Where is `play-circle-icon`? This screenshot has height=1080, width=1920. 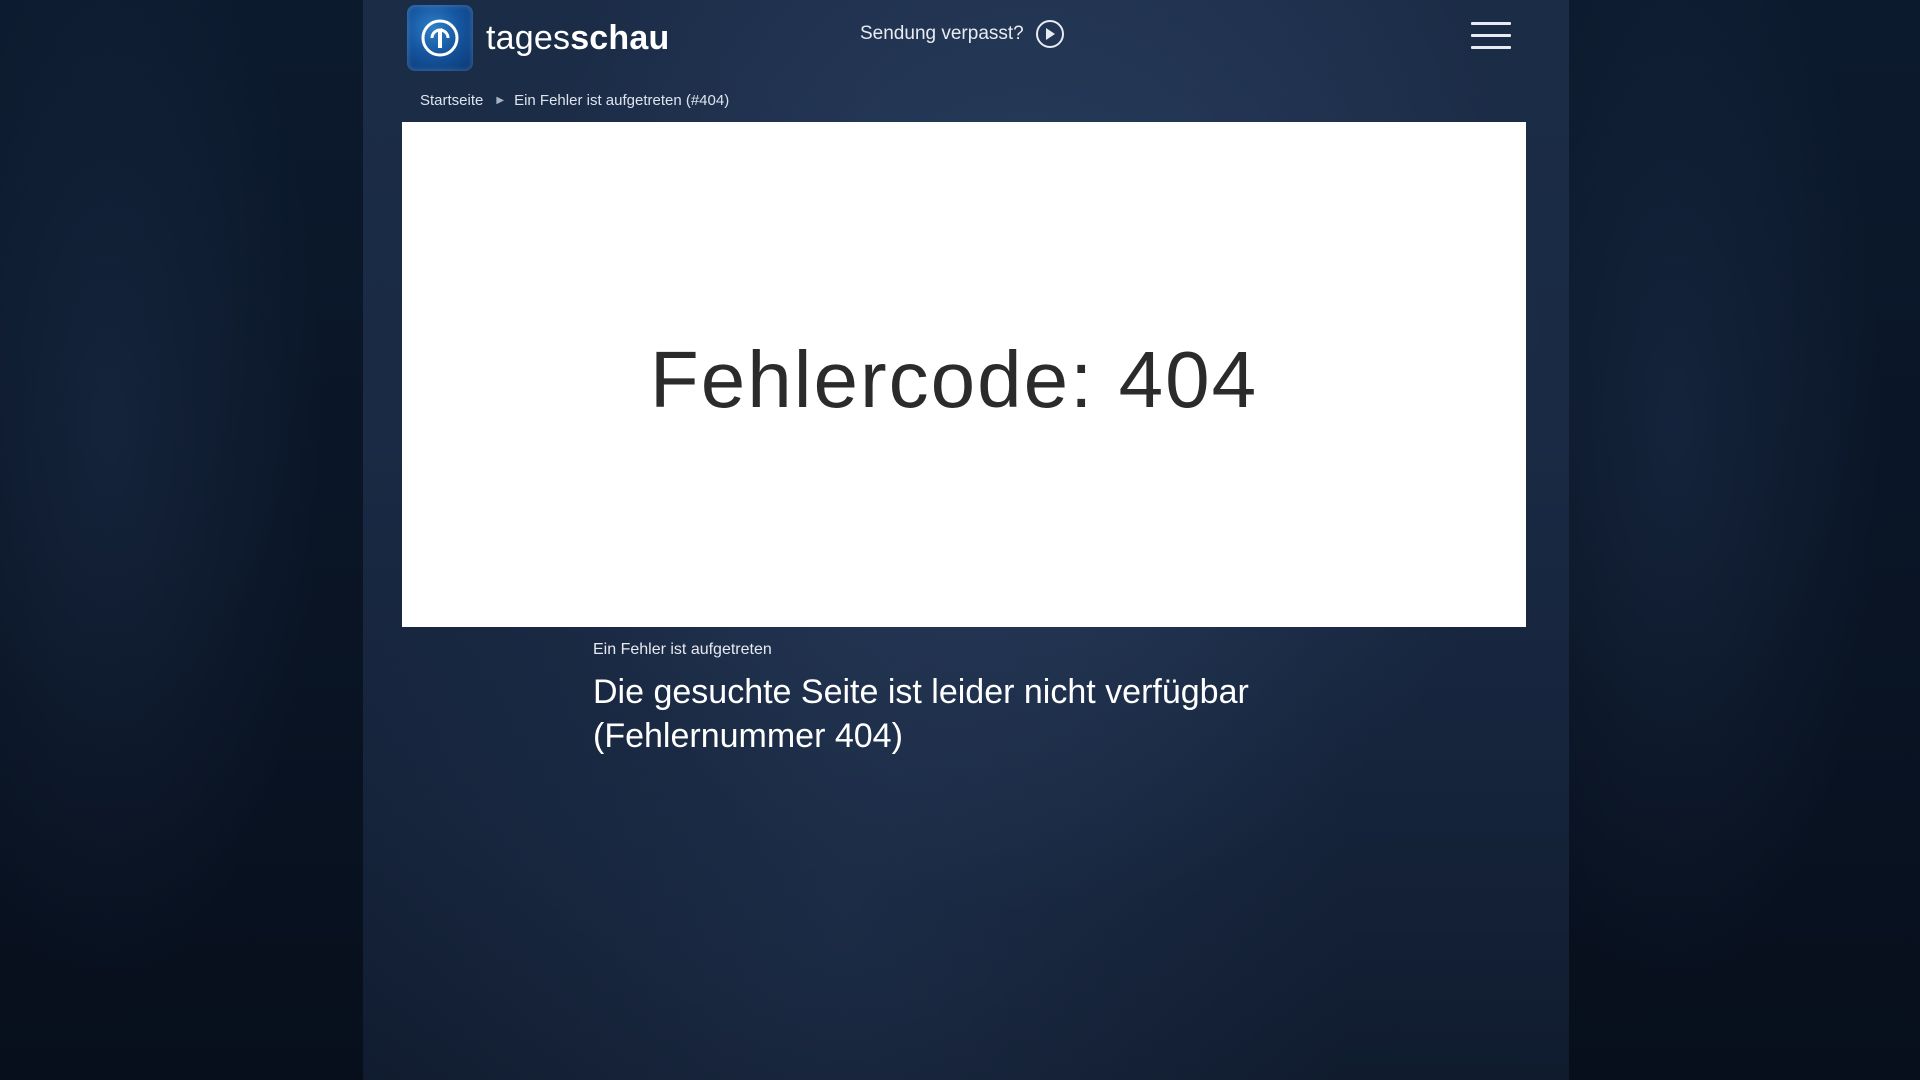
play-circle-icon is located at coordinates (1049, 34).